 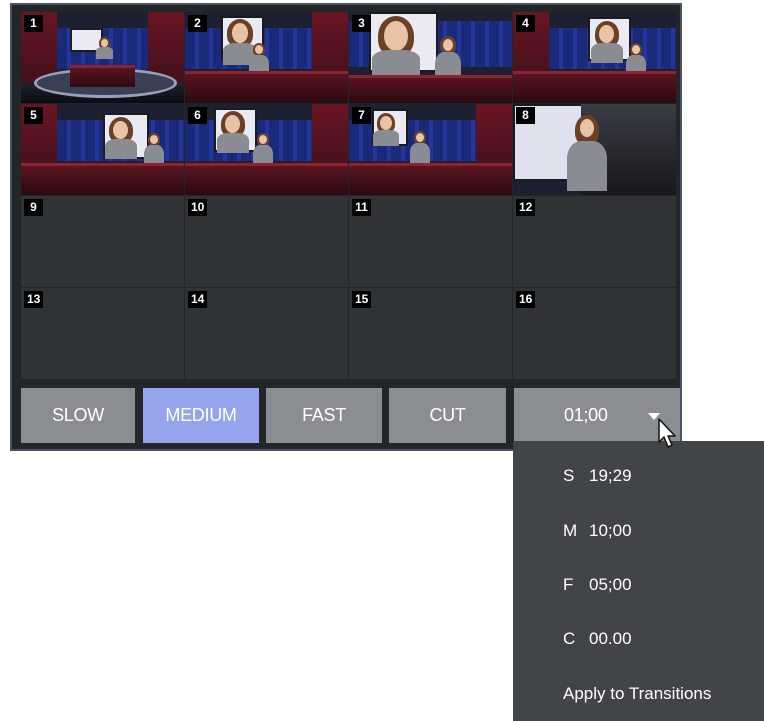 I want to click on menu-item-medium: M 10;00, so click(x=597, y=531).